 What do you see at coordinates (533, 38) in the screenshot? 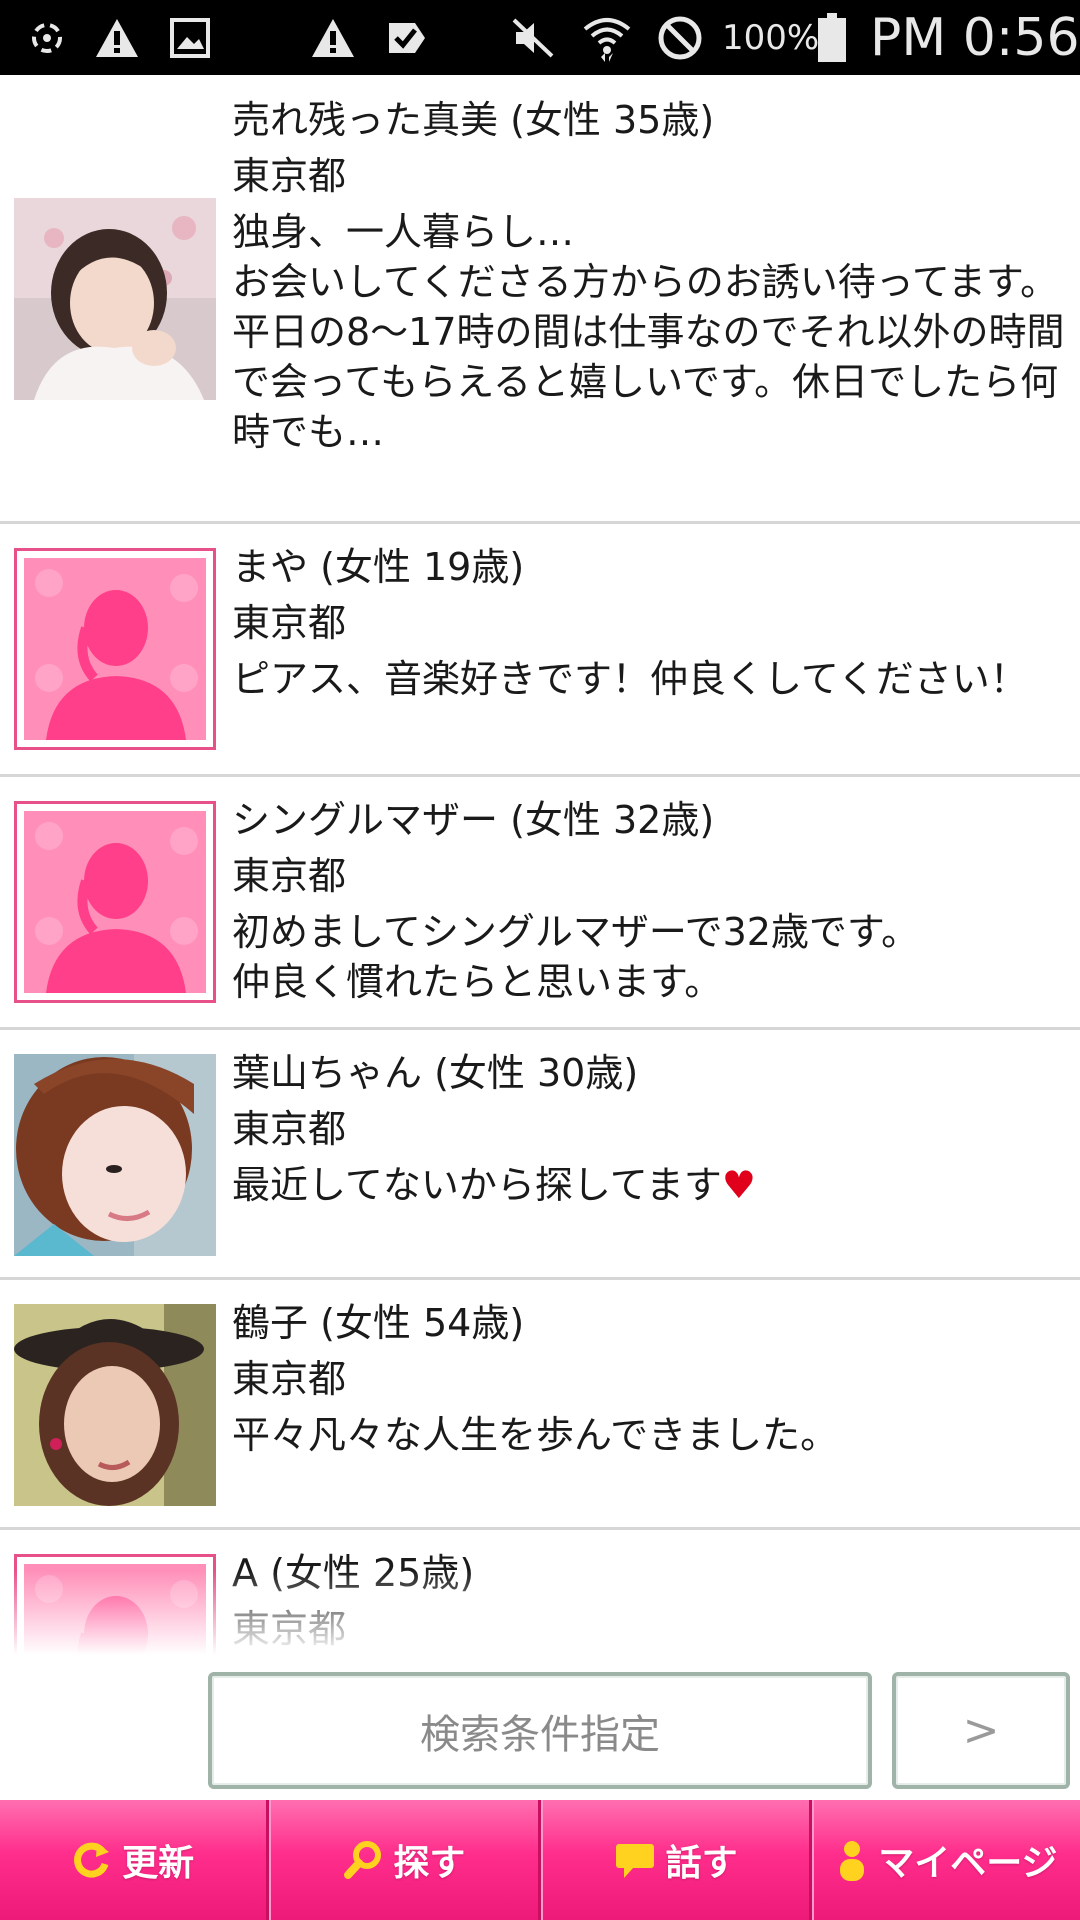
I see `mute-icon` at bounding box center [533, 38].